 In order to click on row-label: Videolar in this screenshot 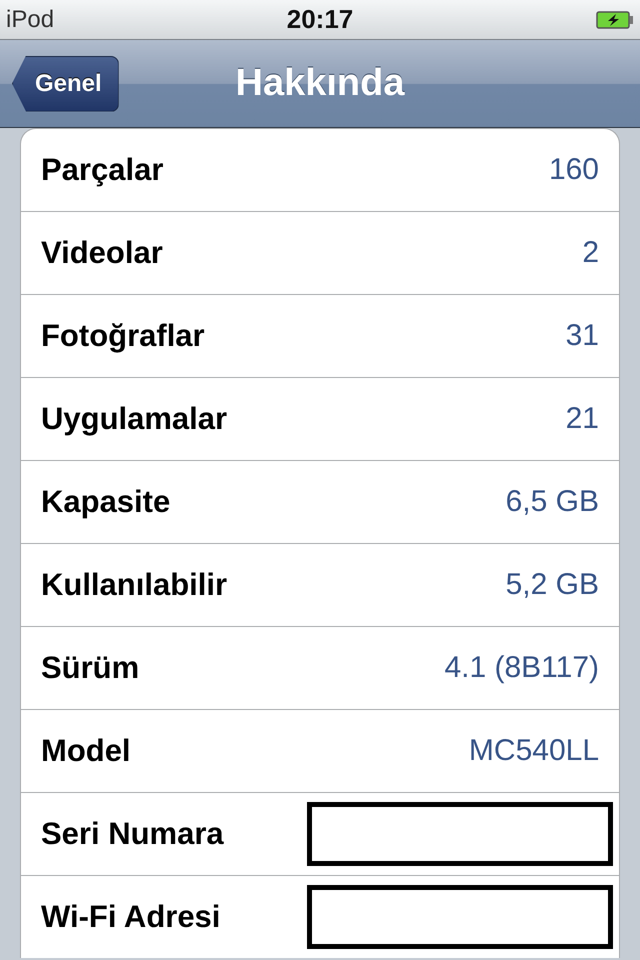, I will do `click(102, 253)`.